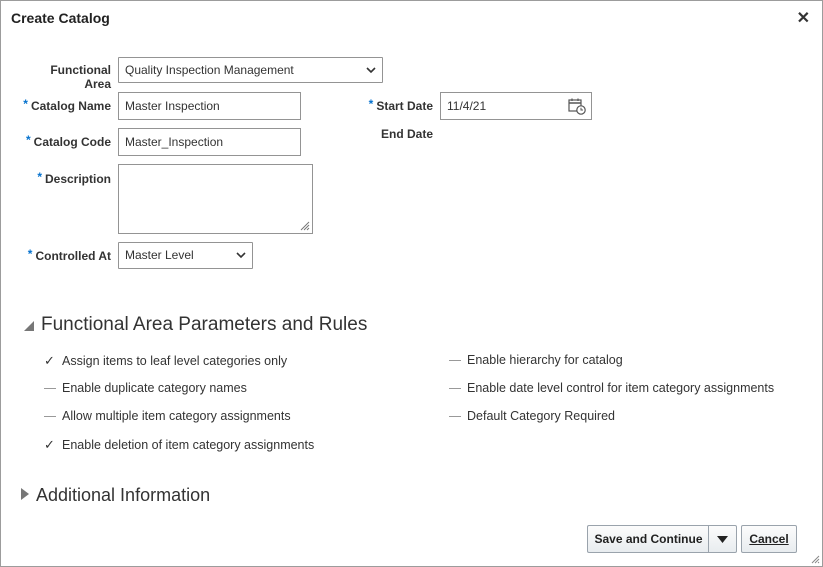 This screenshot has height=567, width=823. What do you see at coordinates (80, 77) in the screenshot?
I see `functional-area-label: Functional Area` at bounding box center [80, 77].